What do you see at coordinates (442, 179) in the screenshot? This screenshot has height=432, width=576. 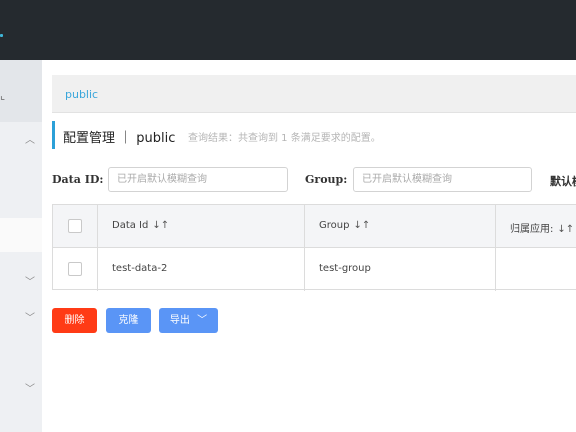 I see `group-search-input: 已开启默认模糊查询` at bounding box center [442, 179].